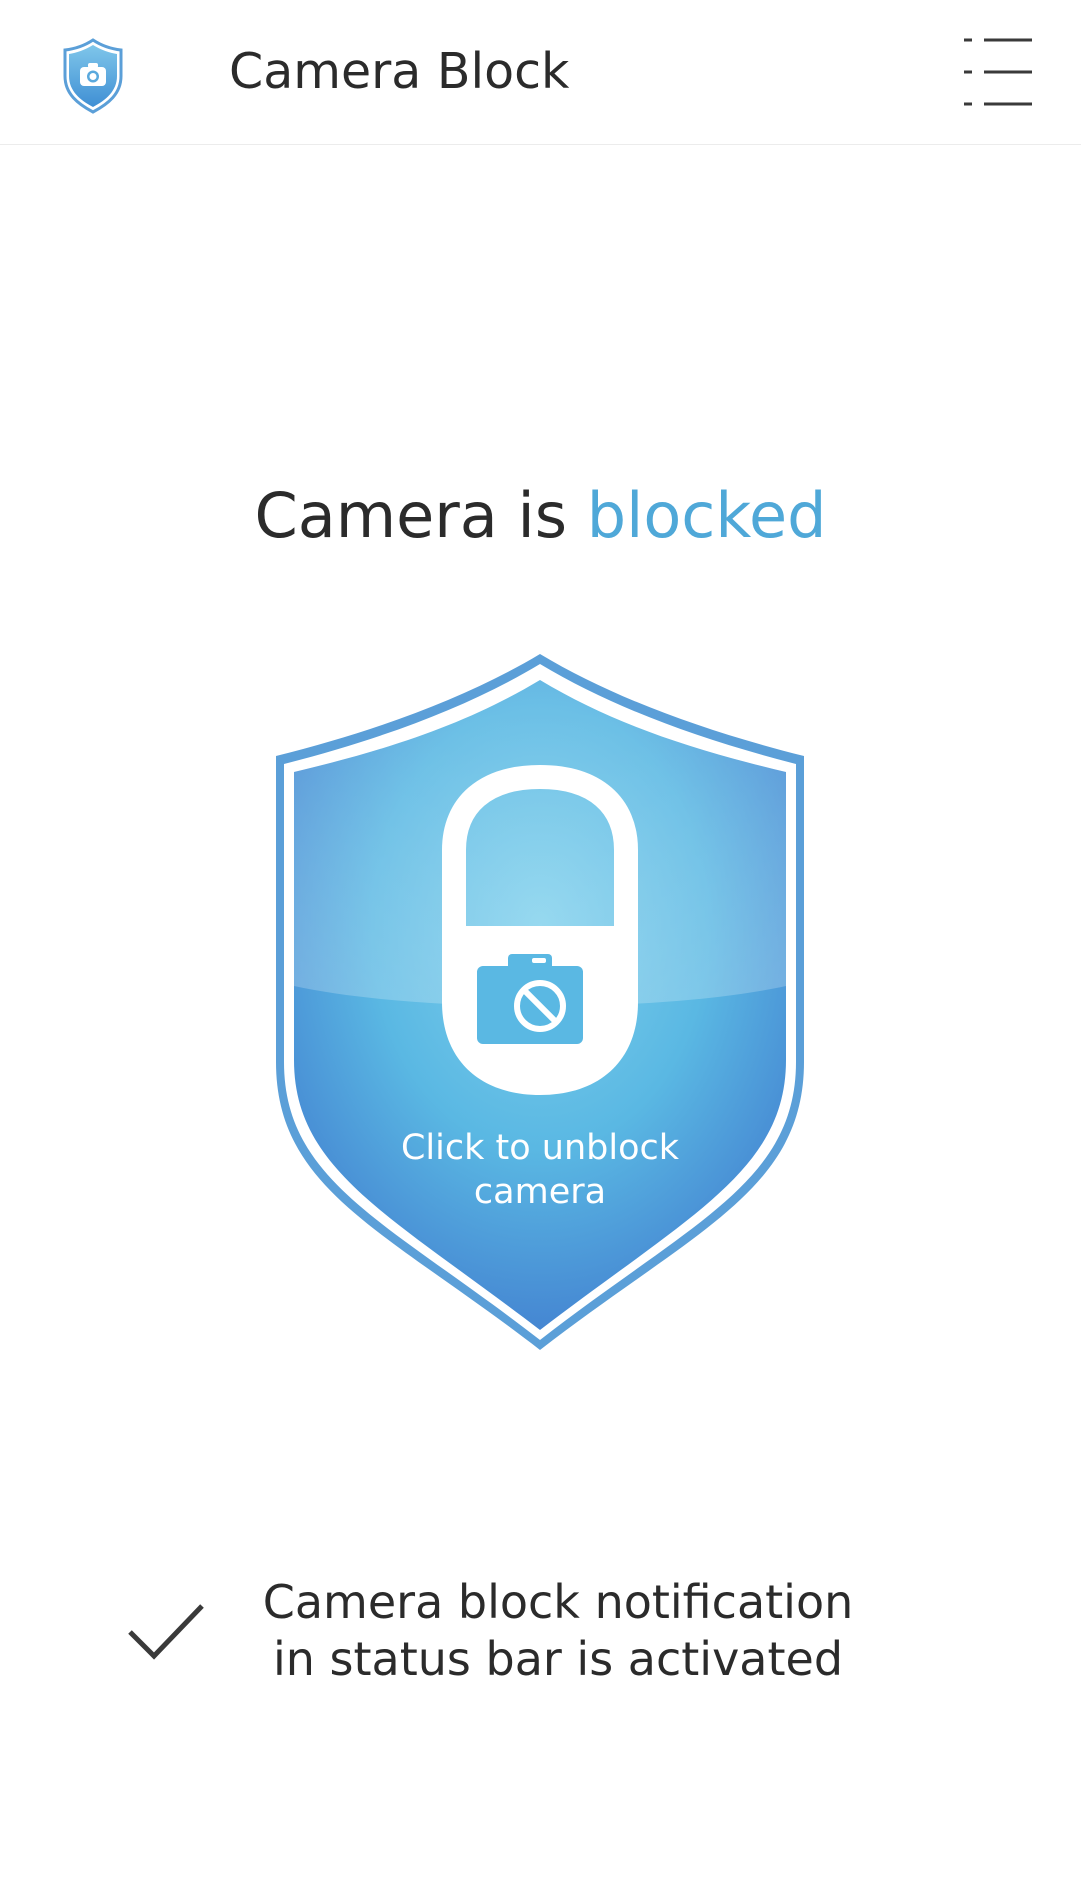 The height and width of the screenshot is (1904, 1081). What do you see at coordinates (558, 1602) in the screenshot?
I see `notification-line1: Camera block notification` at bounding box center [558, 1602].